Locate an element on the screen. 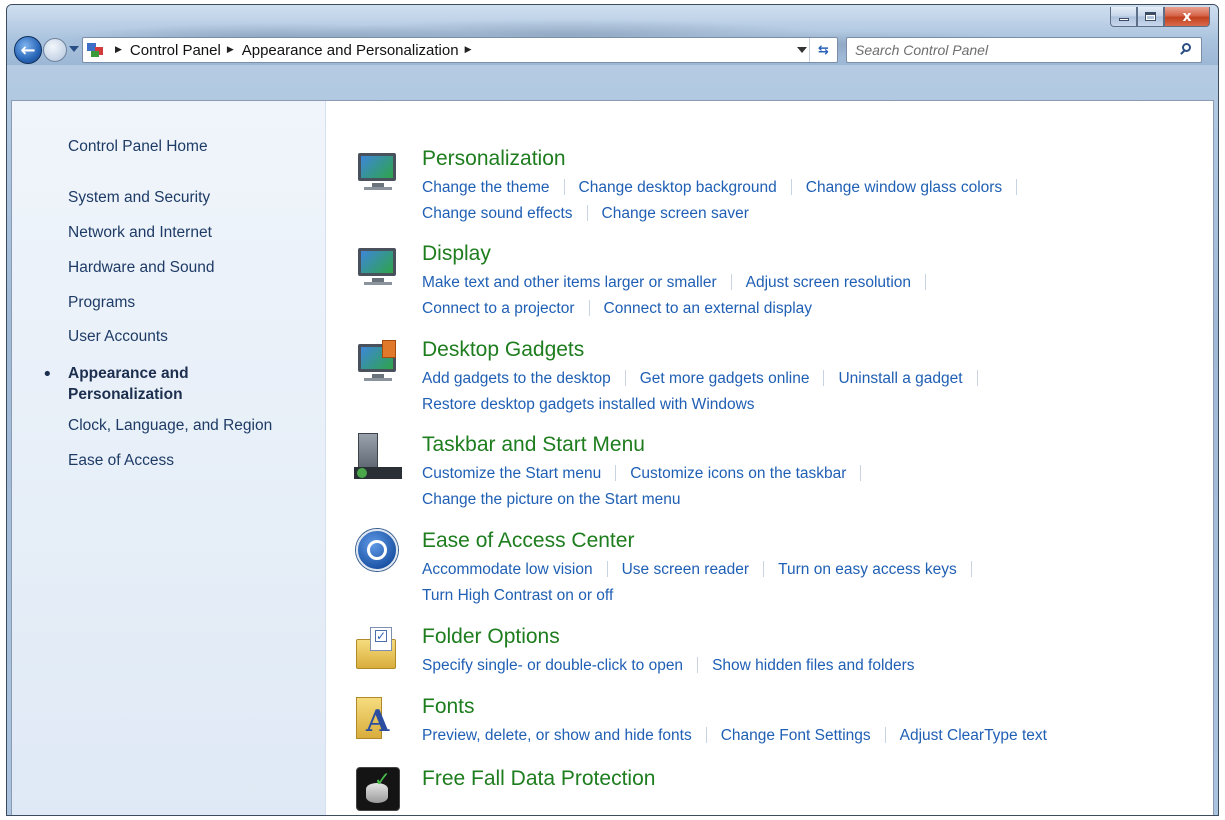 Image resolution: width=1225 pixels, height=820 pixels. category-title-display: Display is located at coordinates (456, 254).